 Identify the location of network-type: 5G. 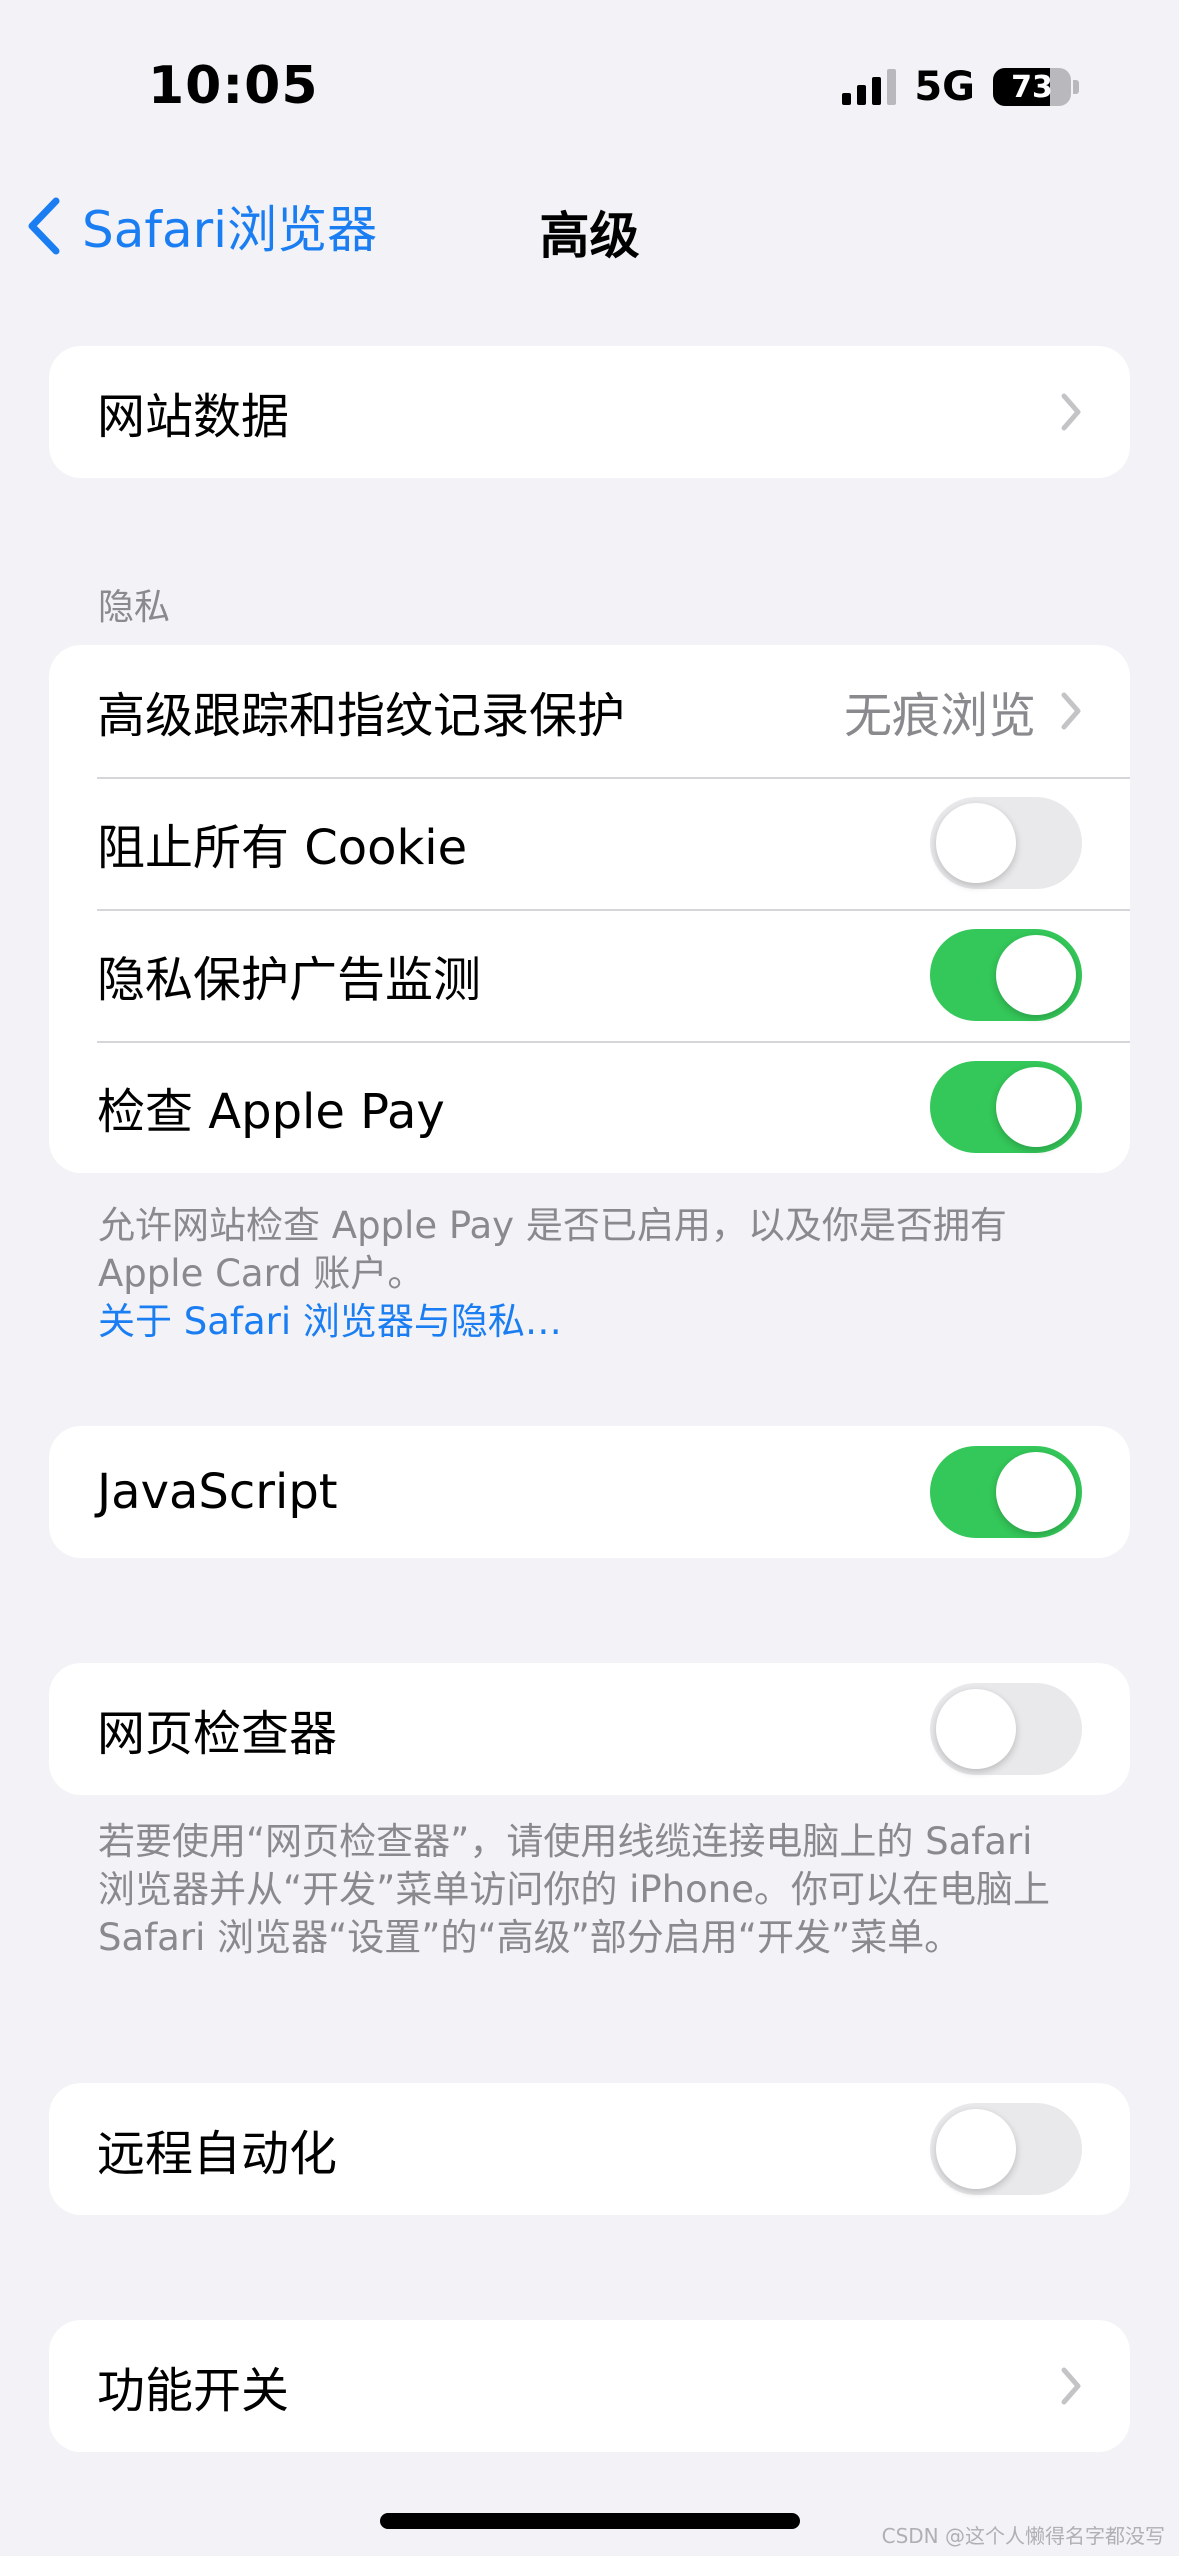
(944, 87).